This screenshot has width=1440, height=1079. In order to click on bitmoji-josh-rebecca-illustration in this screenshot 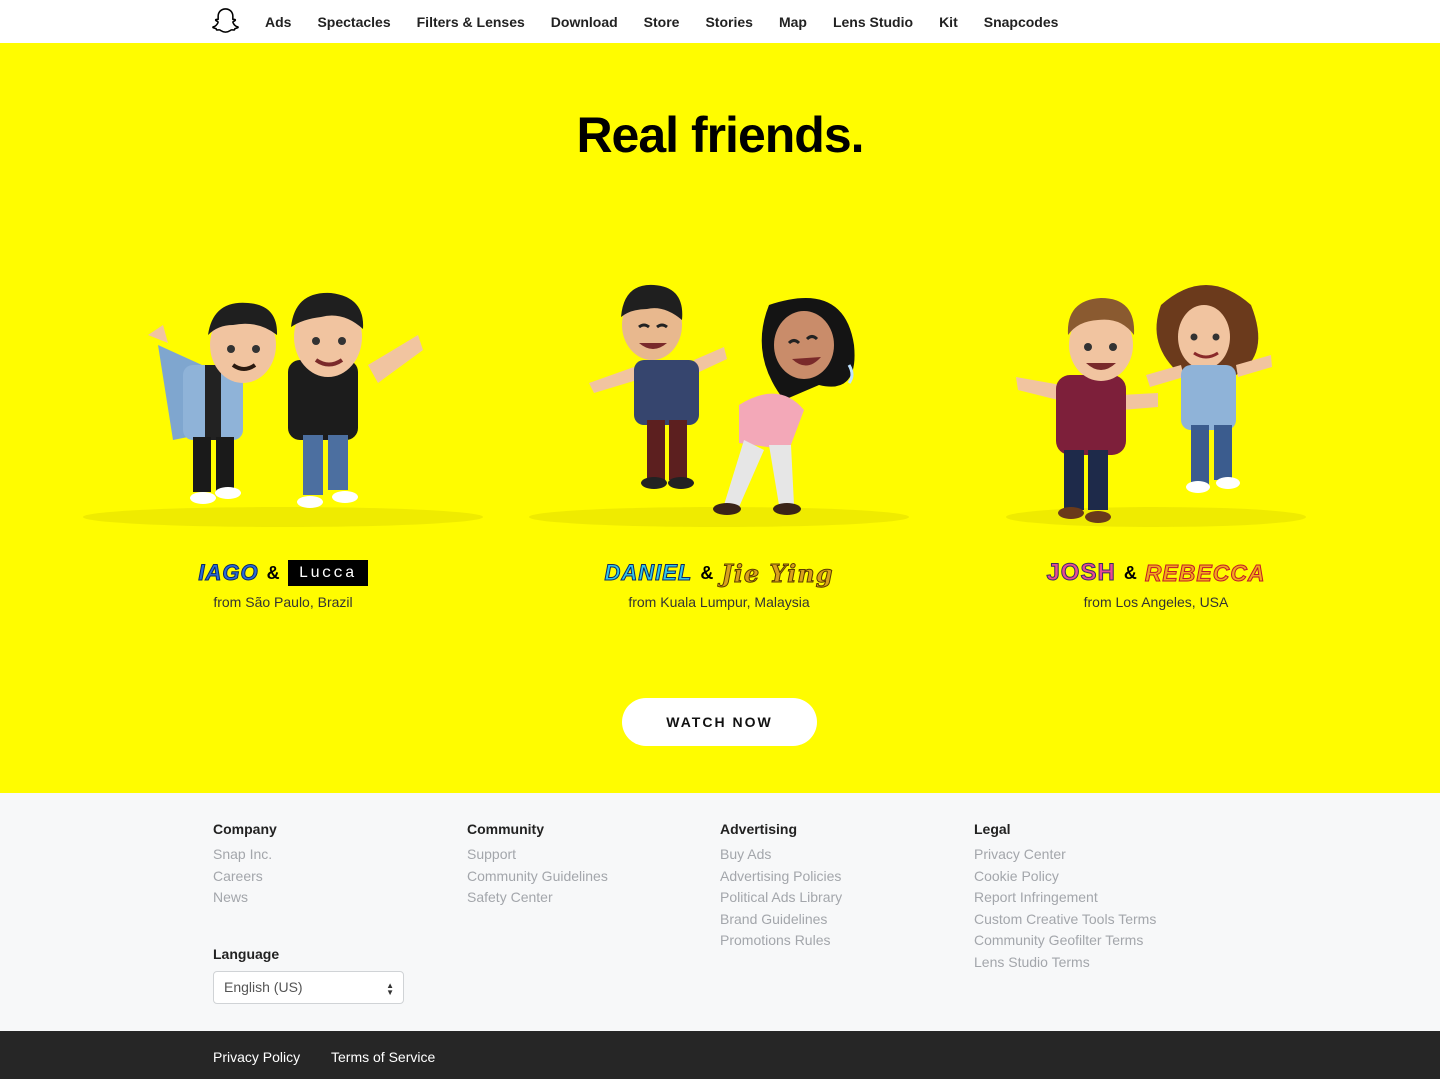, I will do `click(1156, 406)`.